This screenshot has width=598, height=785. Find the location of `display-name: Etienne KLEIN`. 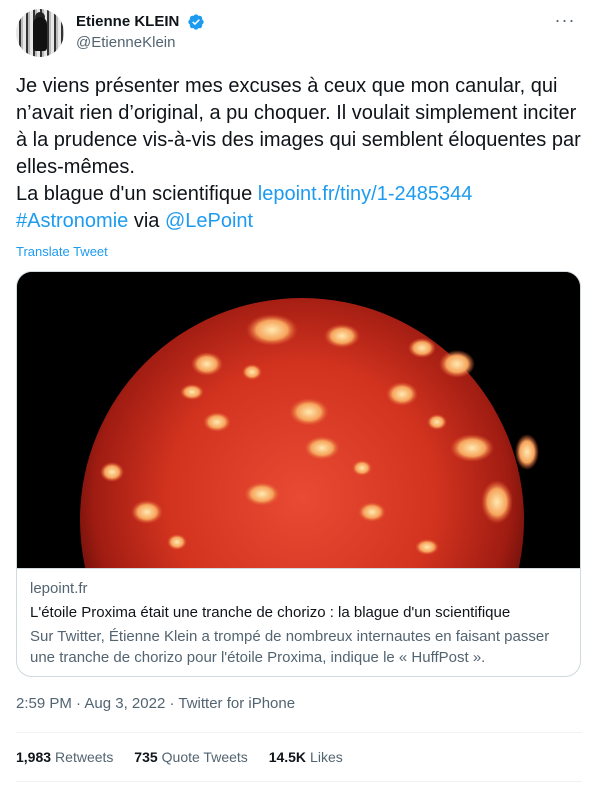

display-name: Etienne KLEIN is located at coordinates (127, 22).